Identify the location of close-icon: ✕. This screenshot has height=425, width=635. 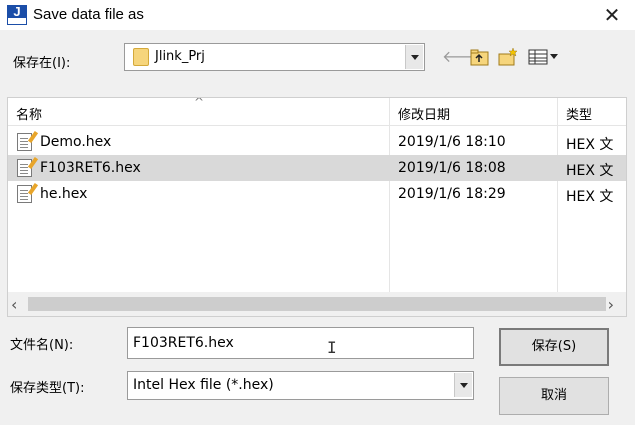
(612, 15).